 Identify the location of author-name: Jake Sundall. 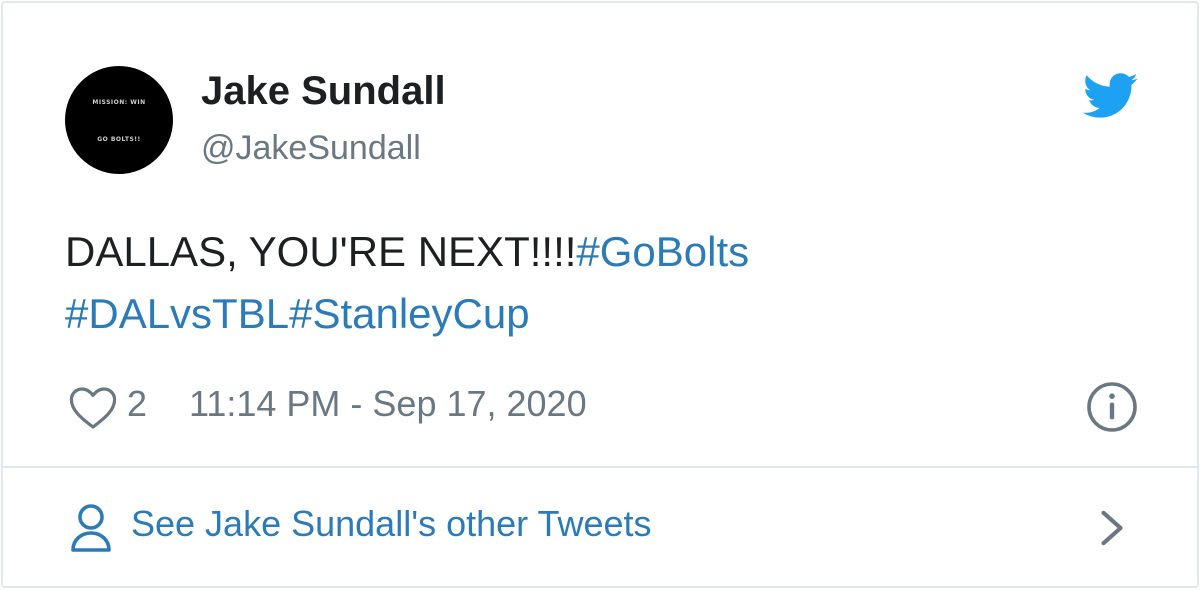
(323, 91).